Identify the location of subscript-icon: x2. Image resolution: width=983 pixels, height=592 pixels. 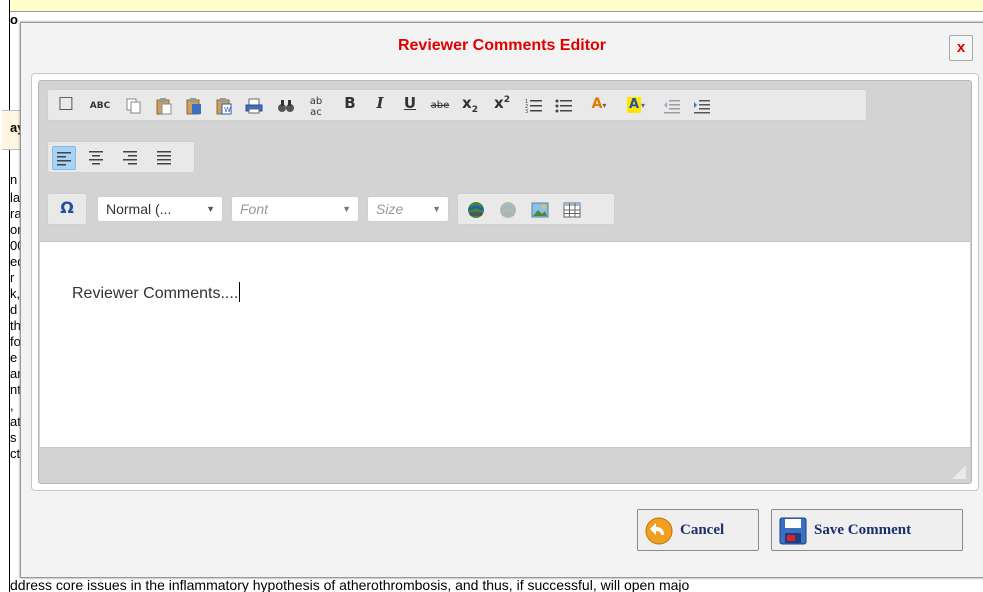
(470, 106).